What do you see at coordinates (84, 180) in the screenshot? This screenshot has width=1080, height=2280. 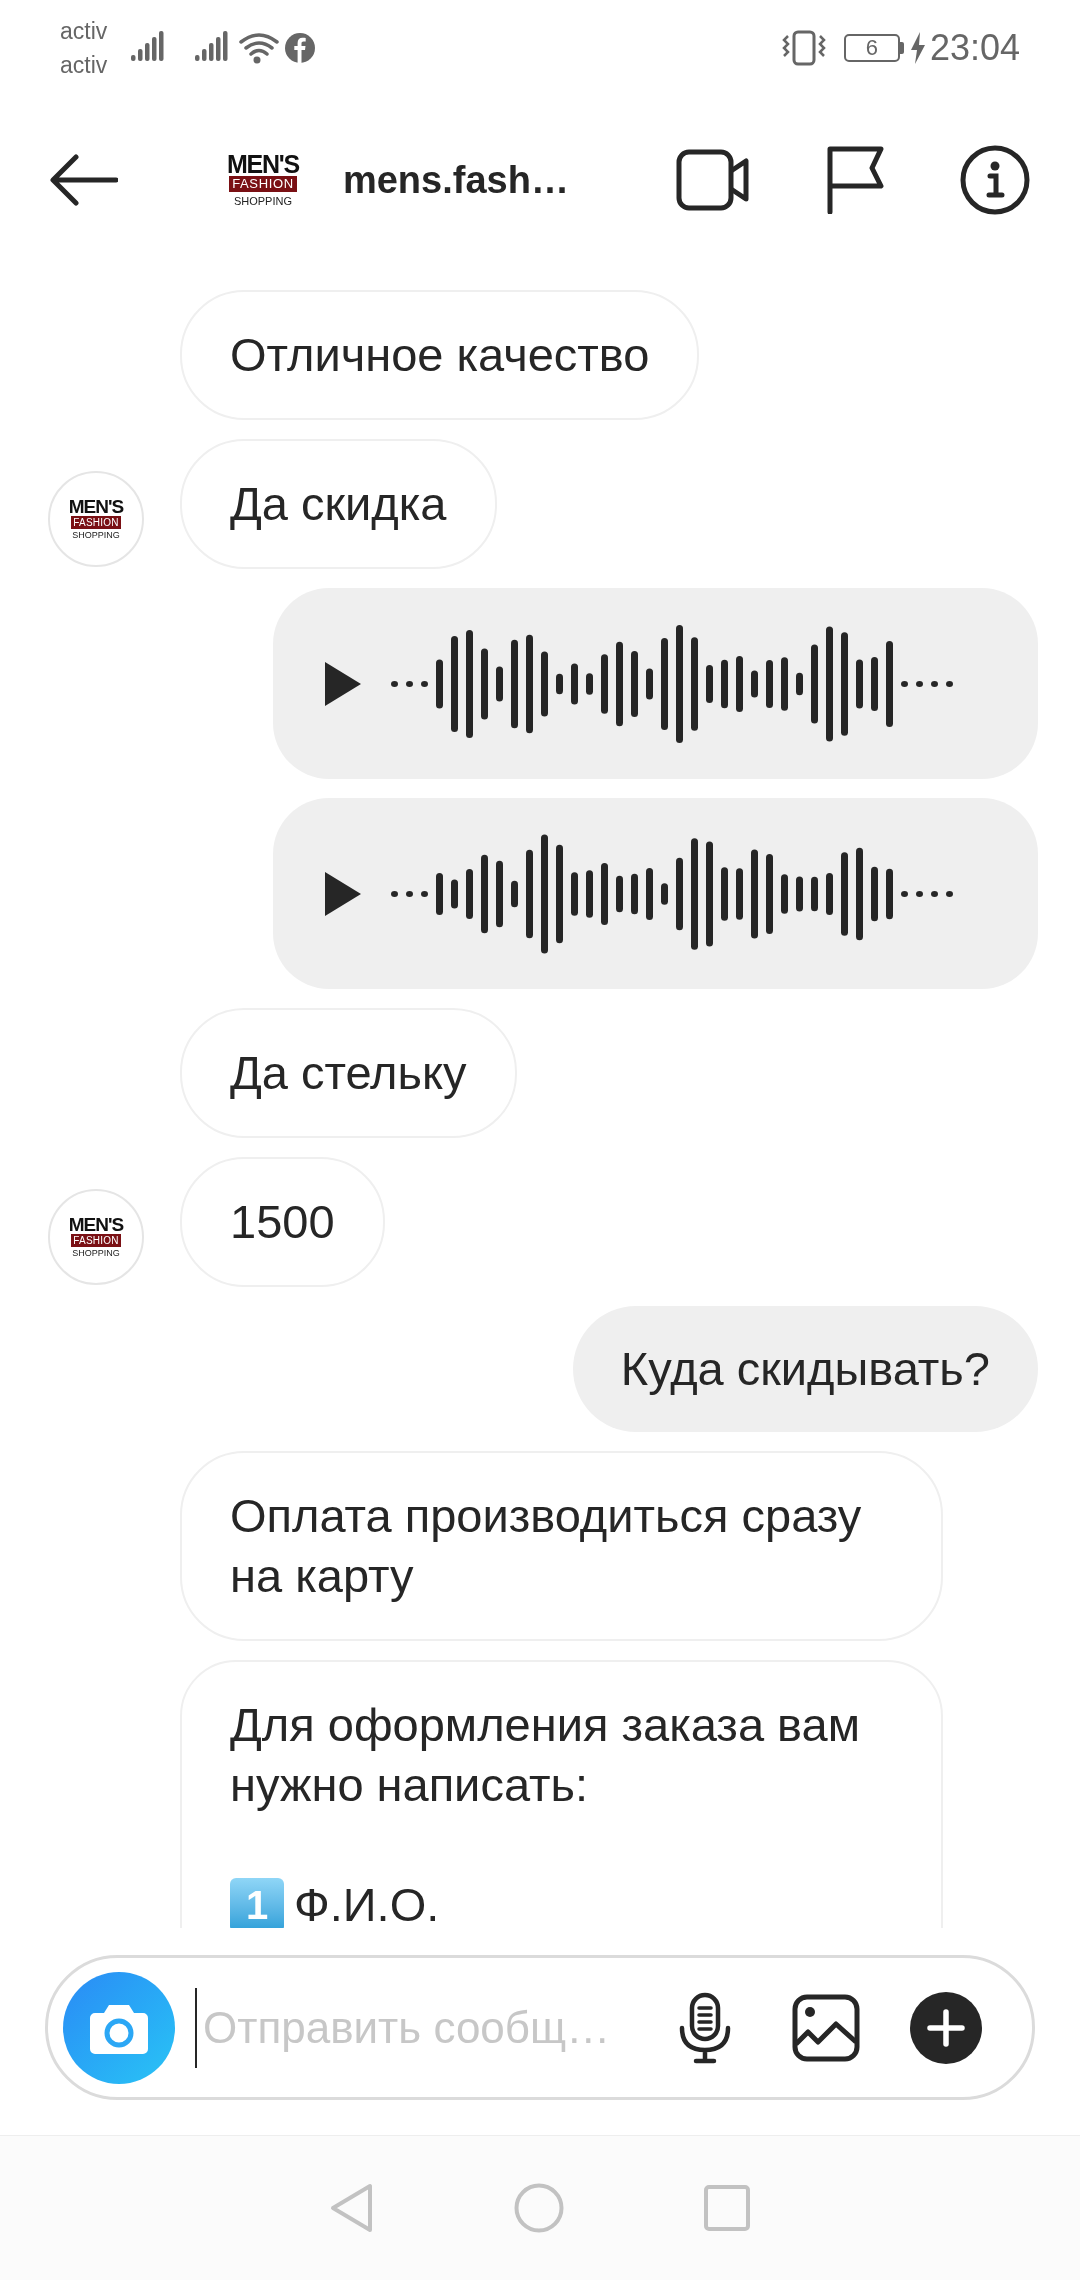 I see `back-arrow-icon` at bounding box center [84, 180].